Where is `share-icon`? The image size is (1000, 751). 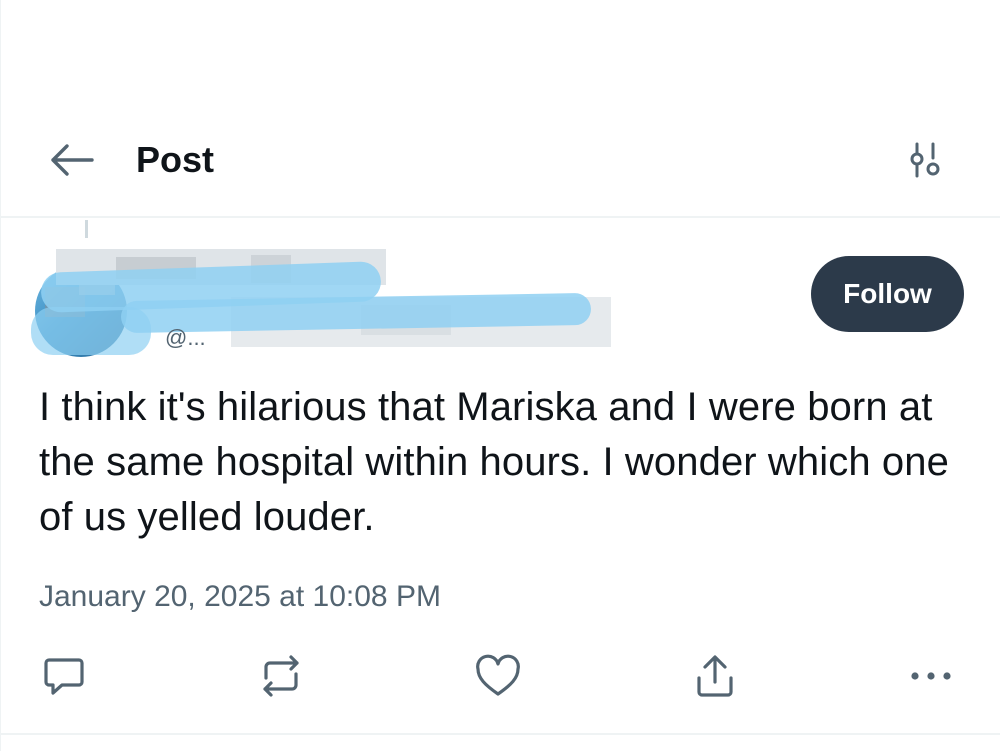 share-icon is located at coordinates (715, 676).